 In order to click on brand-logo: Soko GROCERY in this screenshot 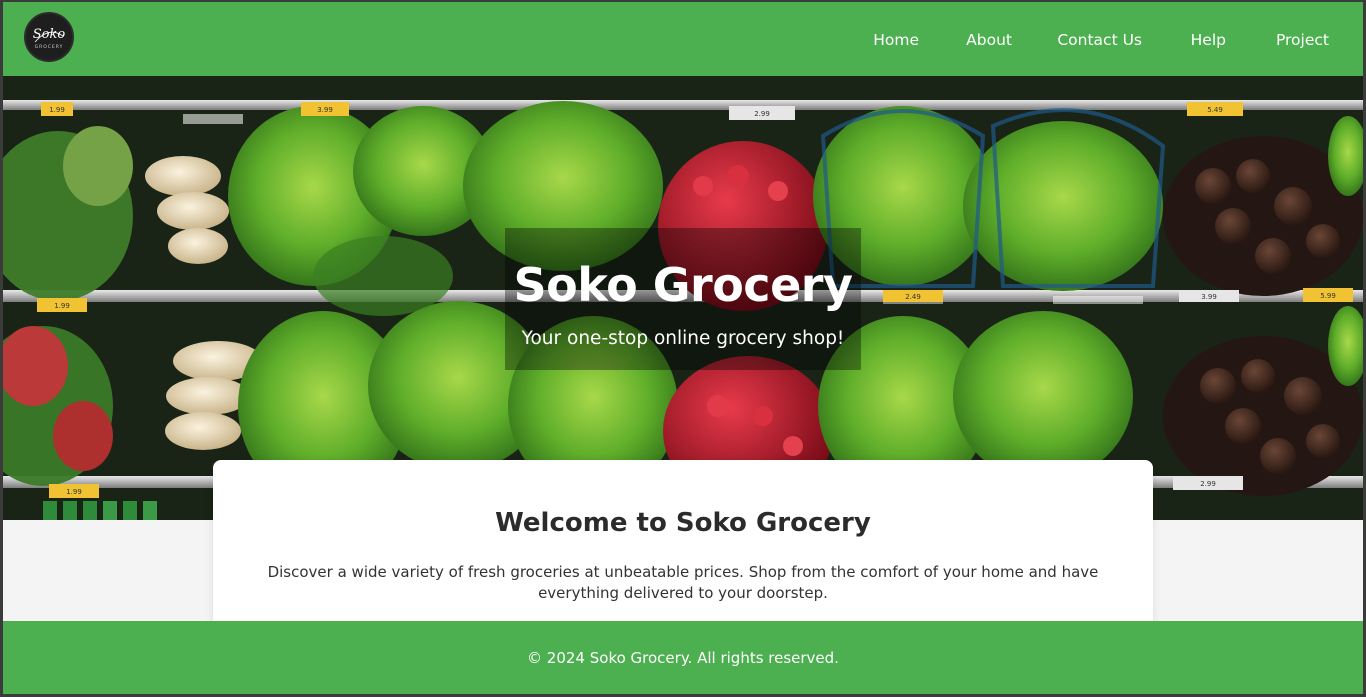, I will do `click(49, 37)`.